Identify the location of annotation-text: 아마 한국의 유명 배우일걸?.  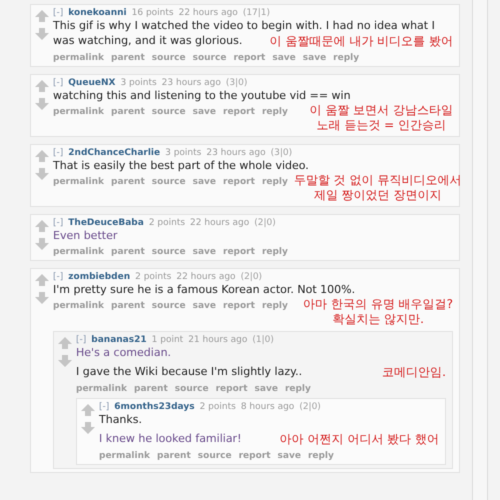
(378, 304).